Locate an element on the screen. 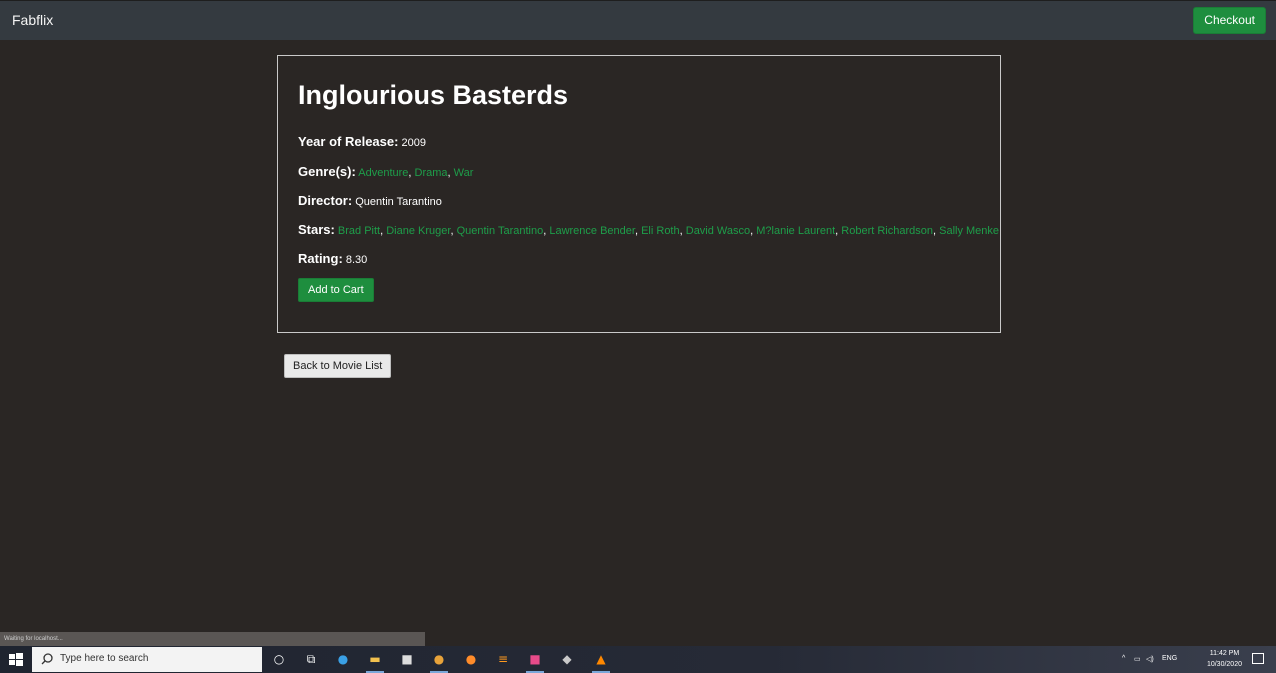 The width and height of the screenshot is (1276, 673). rating-row: Rating: 8.30 is located at coordinates (332, 258).